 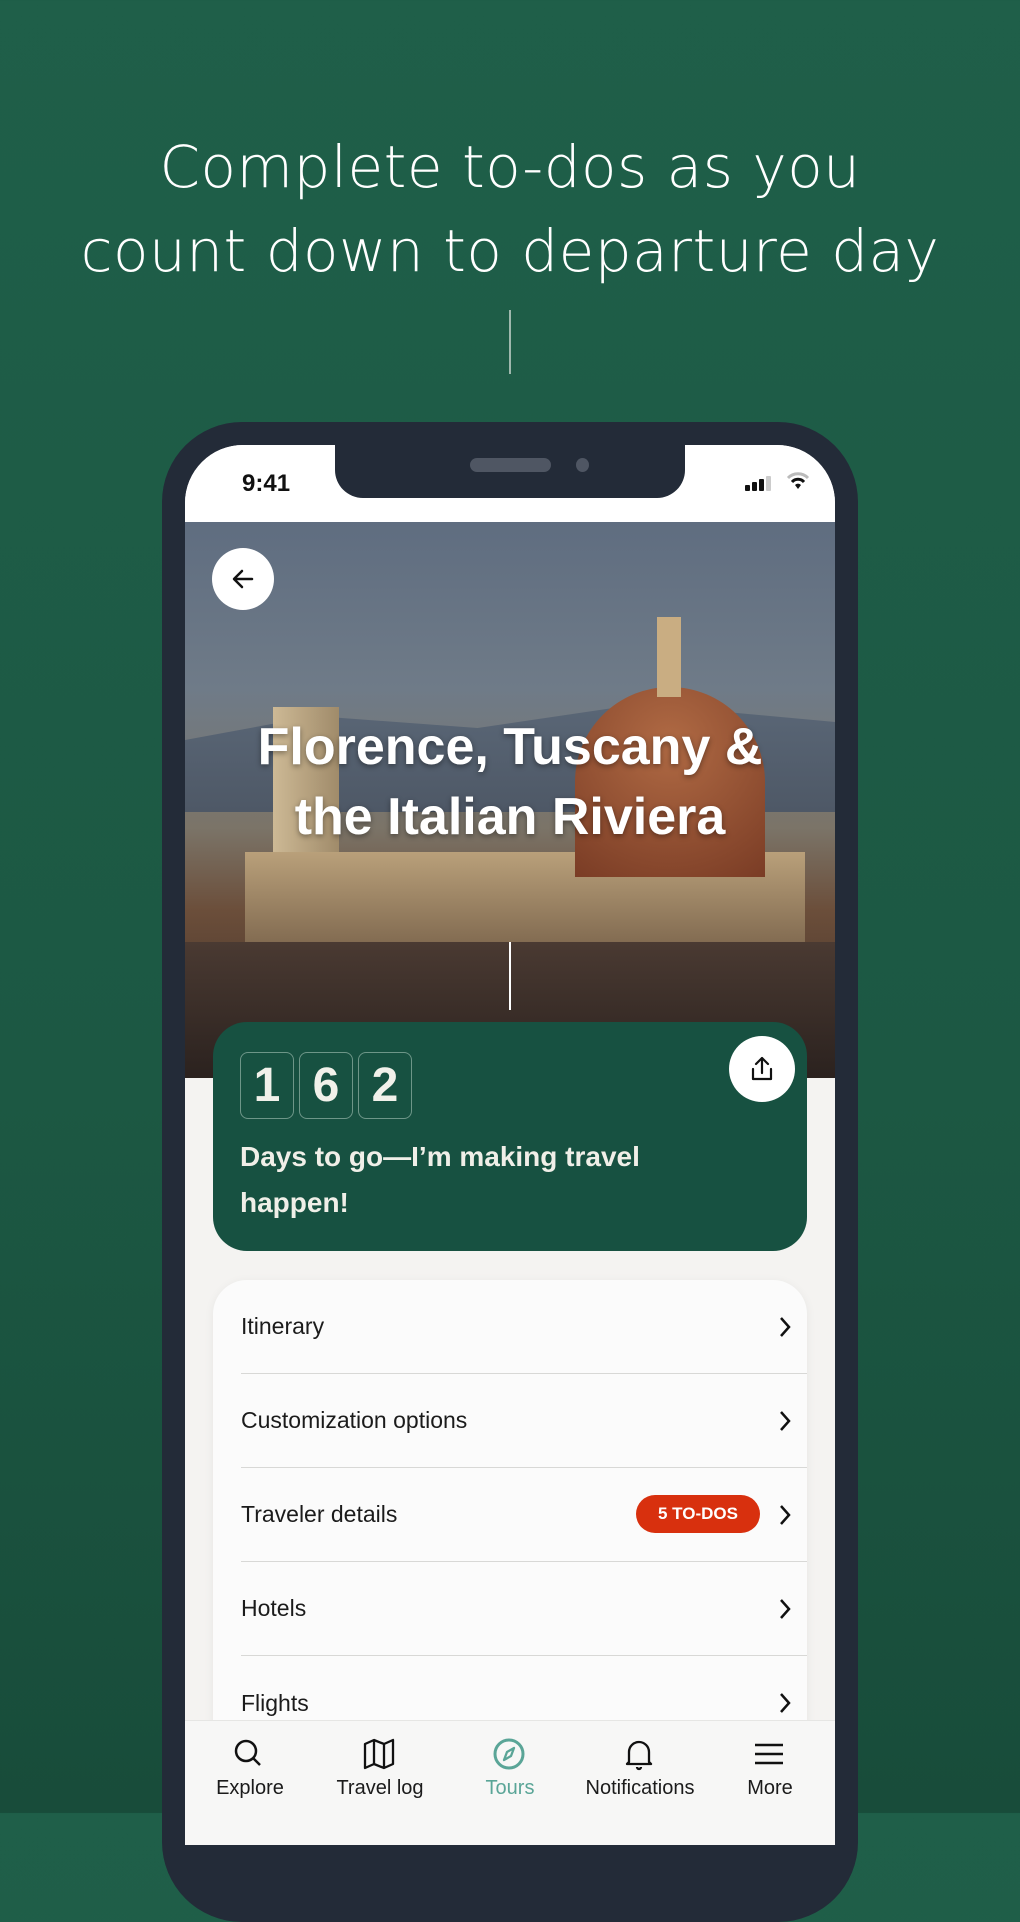 What do you see at coordinates (266, 483) in the screenshot?
I see `status-time: 9:41` at bounding box center [266, 483].